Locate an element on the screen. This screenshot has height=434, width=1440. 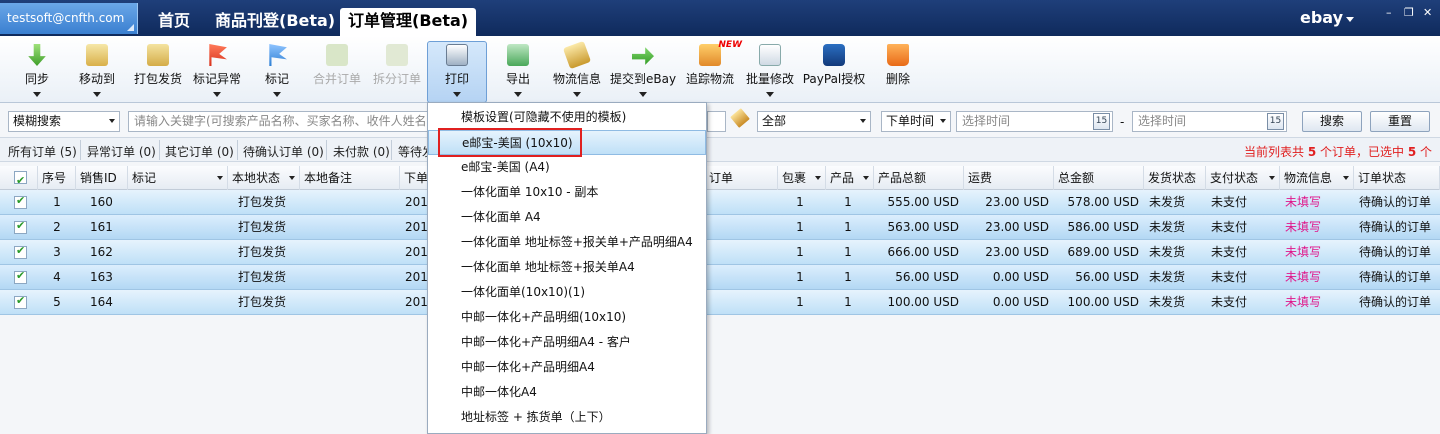
start-time-input: 选择时间 15 is located at coordinates (1034, 121).